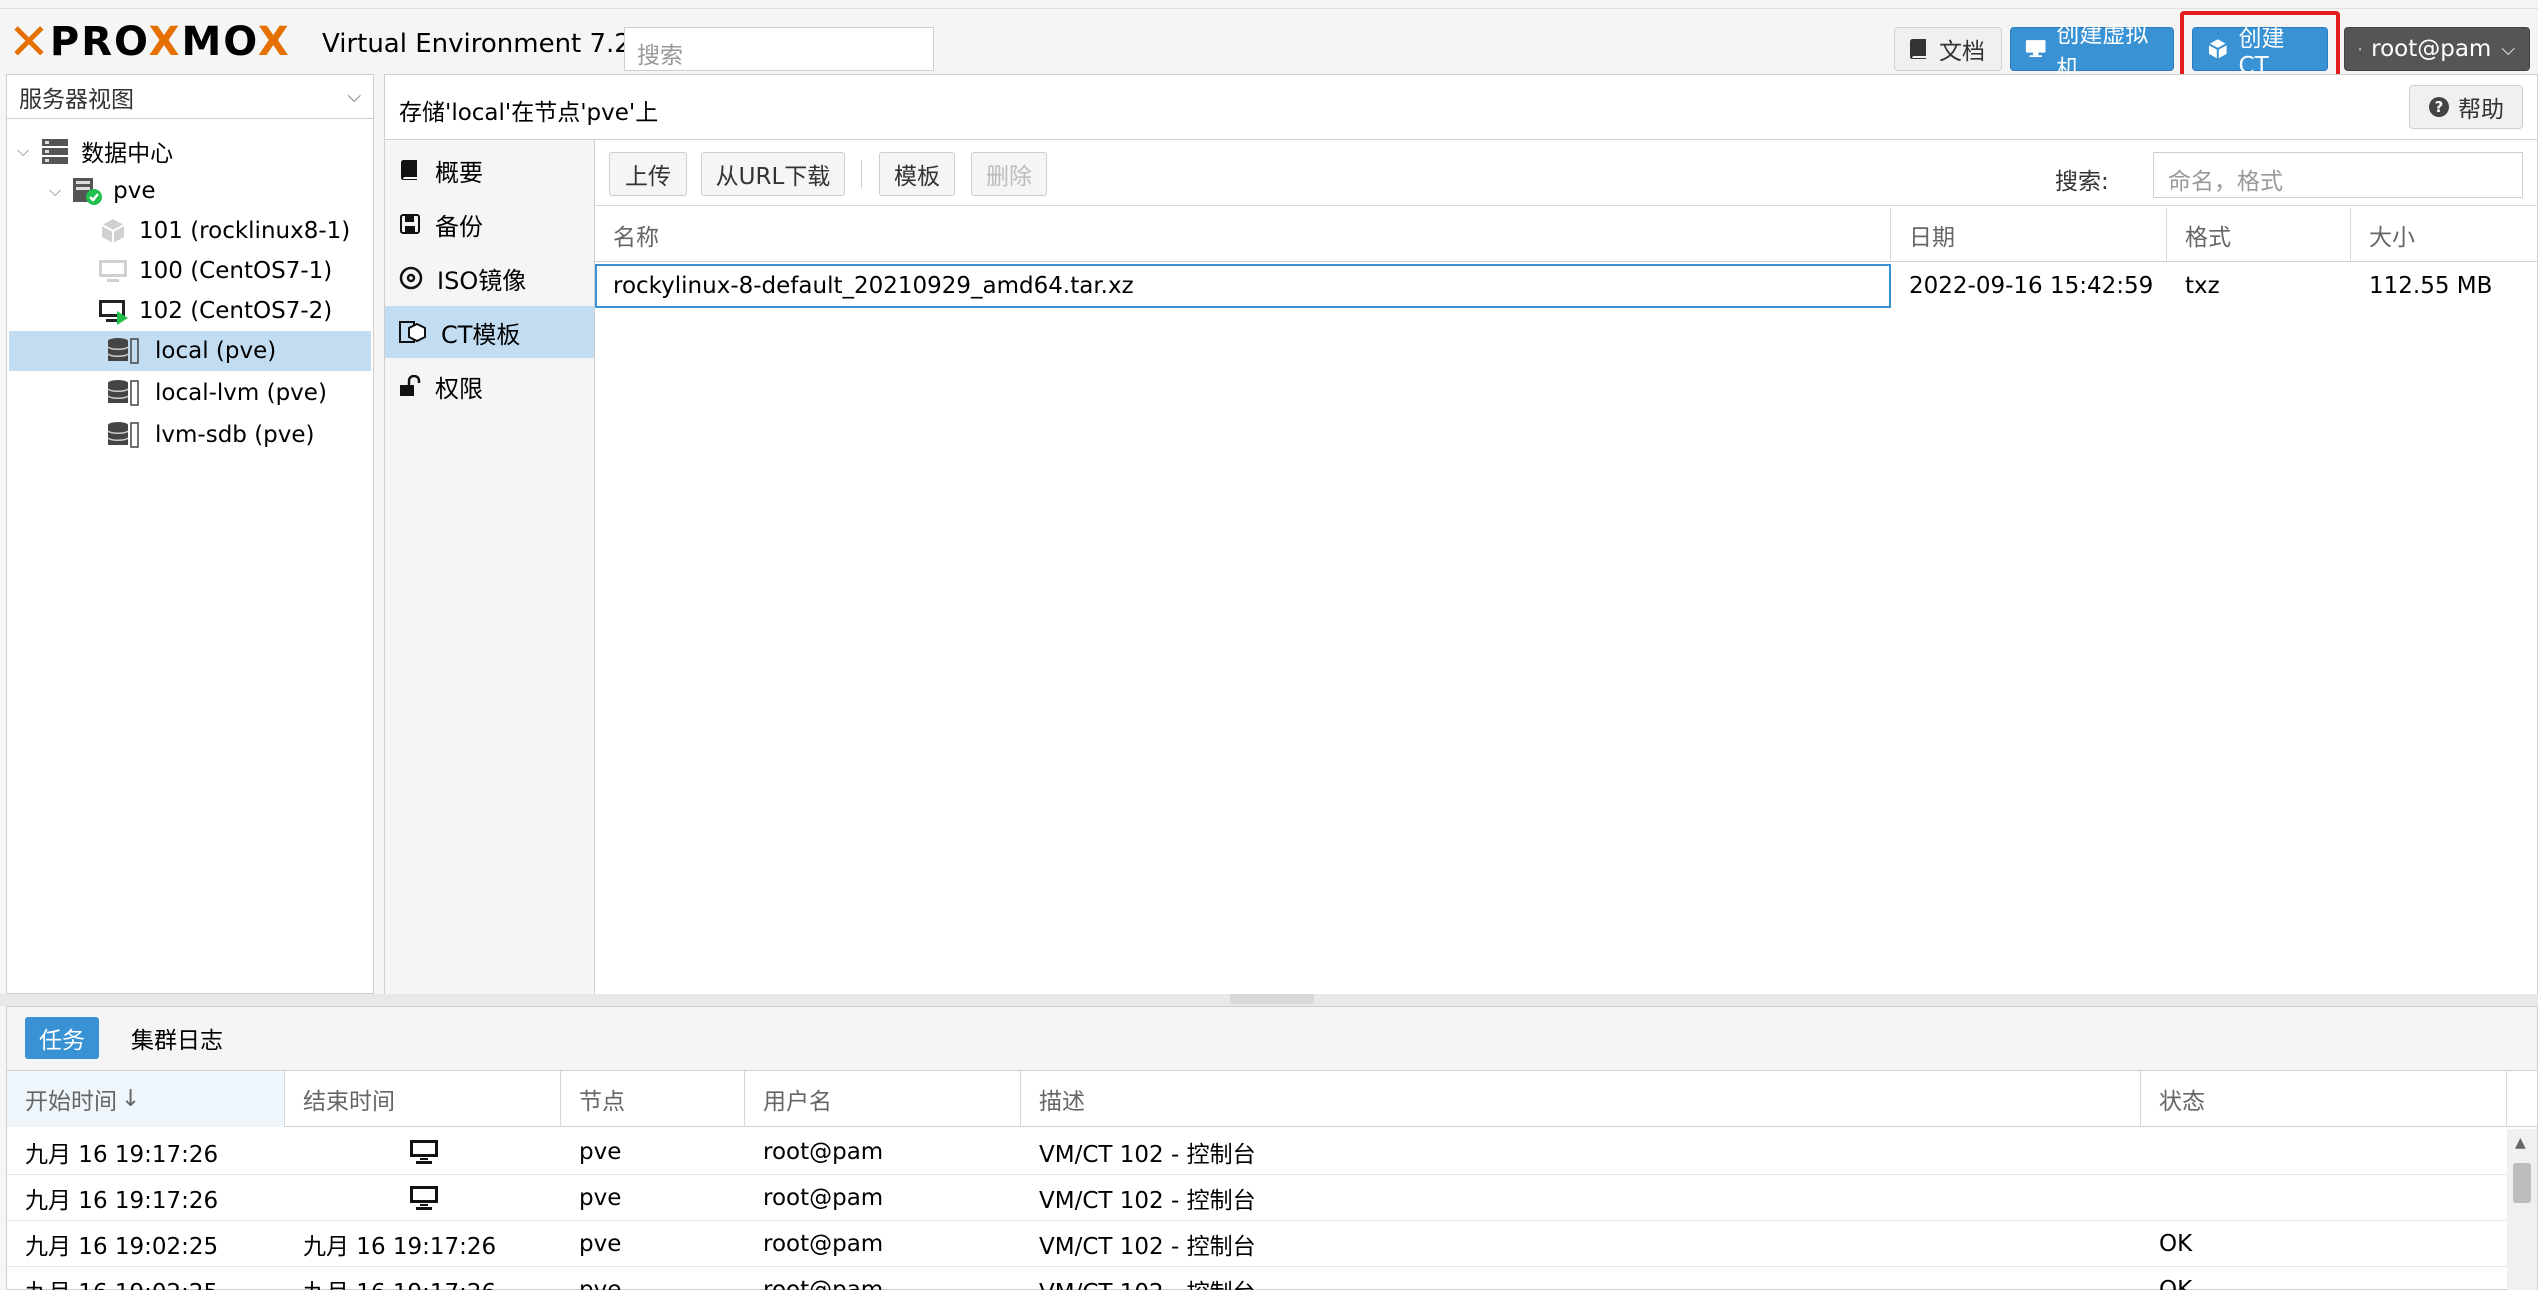 This screenshot has height=1290, width=2538. I want to click on nav-label: ISO镜像, so click(482, 280).